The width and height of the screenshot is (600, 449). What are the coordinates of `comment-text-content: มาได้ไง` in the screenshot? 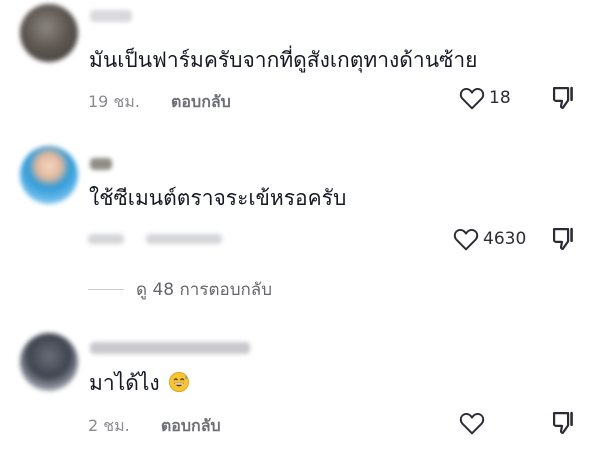 It's located at (124, 383).